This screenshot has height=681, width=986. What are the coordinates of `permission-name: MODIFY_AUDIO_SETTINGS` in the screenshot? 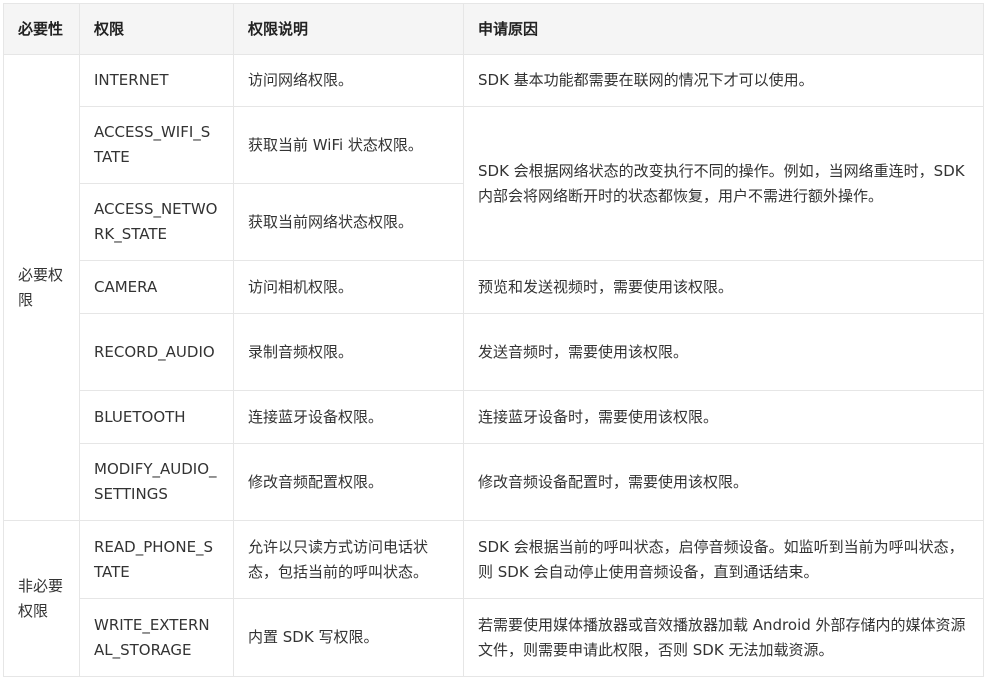 It's located at (156, 482).